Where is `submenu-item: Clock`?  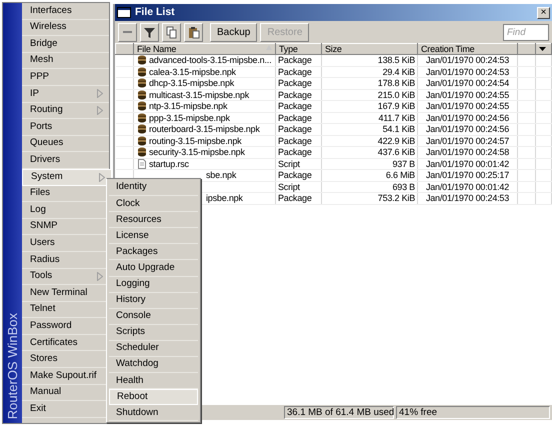 submenu-item: Clock is located at coordinates (153, 204).